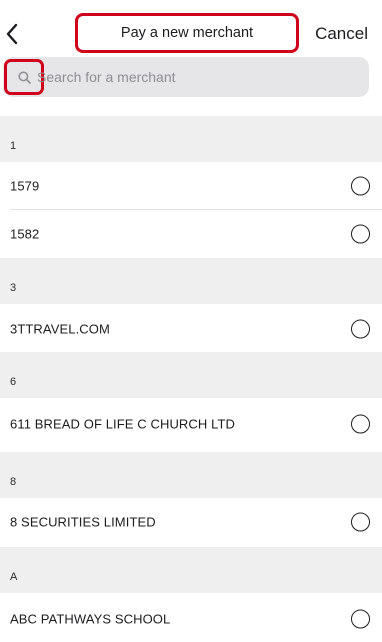 The width and height of the screenshot is (382, 642). I want to click on merchant-row-8-securities: 8 SECURITIES LIMITED, so click(191, 521).